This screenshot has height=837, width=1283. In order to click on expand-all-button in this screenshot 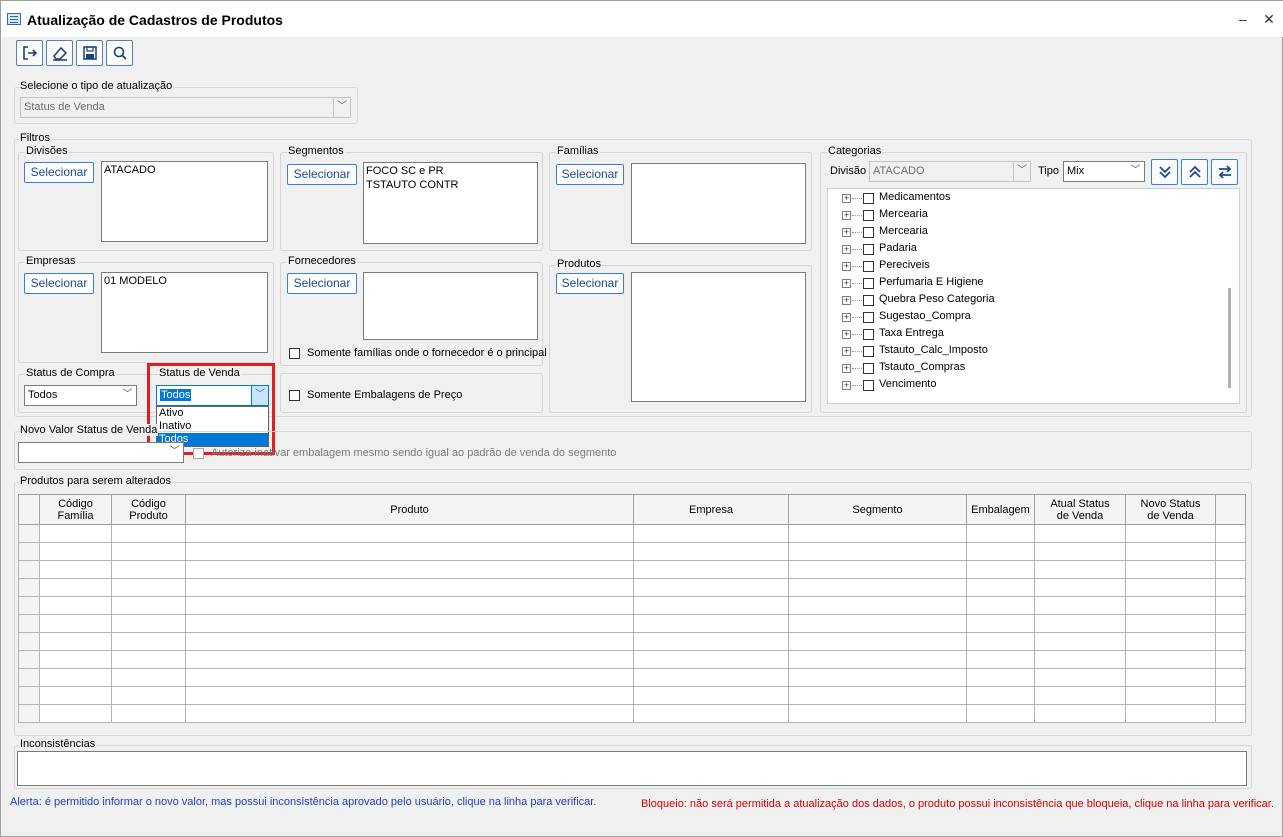, I will do `click(1164, 172)`.